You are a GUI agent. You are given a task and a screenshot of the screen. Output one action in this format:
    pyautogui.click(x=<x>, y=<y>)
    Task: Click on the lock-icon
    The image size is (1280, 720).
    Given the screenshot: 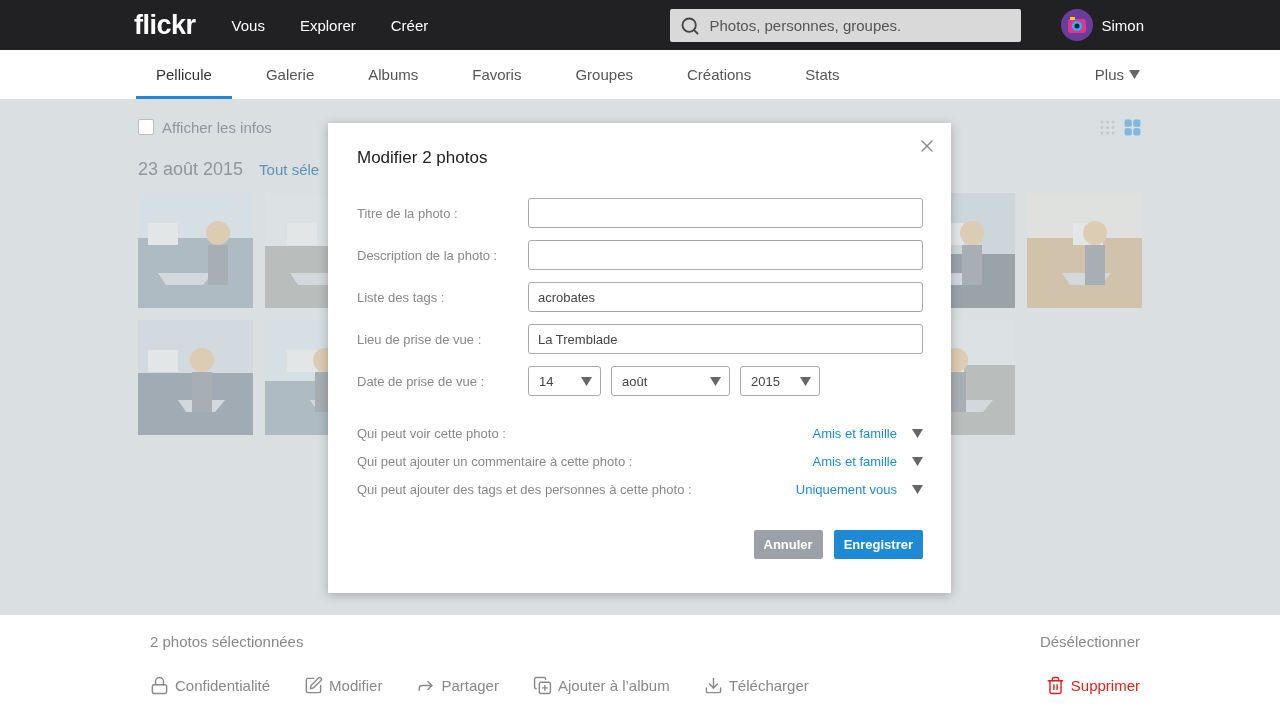 What is the action you would take?
    pyautogui.click(x=159, y=685)
    